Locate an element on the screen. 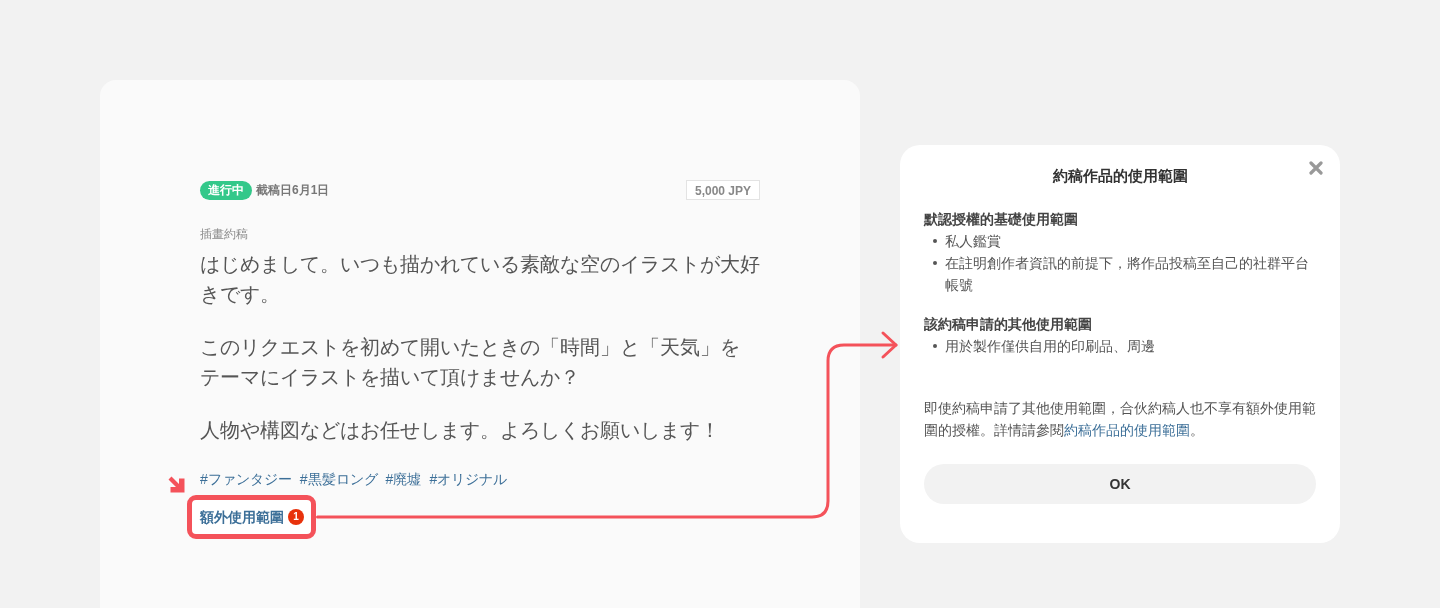 The image size is (1440, 608). arrow-icon is located at coordinates (176, 484).